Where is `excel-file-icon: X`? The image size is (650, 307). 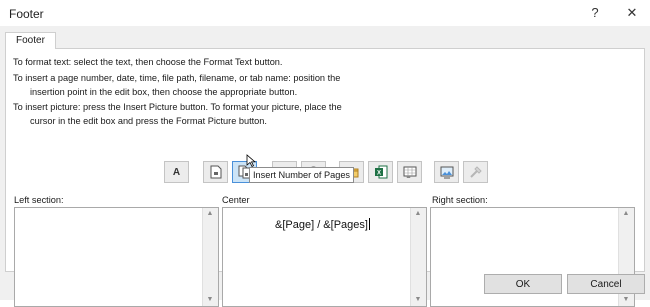
excel-file-icon: X is located at coordinates (380, 172).